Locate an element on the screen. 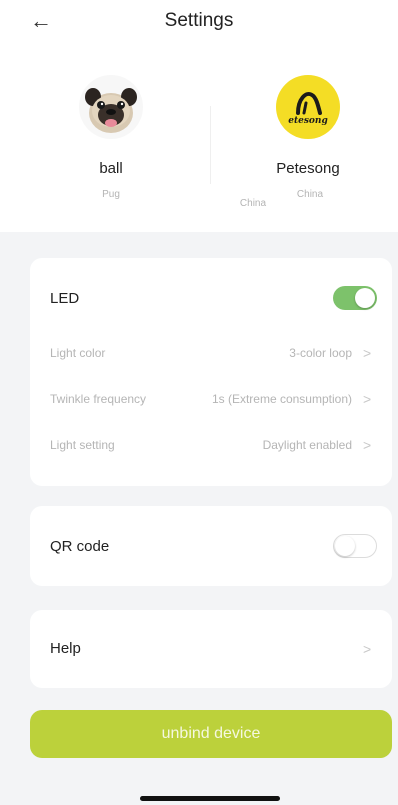 The image size is (398, 805). light-setting-label: Light setting is located at coordinates (82, 445).